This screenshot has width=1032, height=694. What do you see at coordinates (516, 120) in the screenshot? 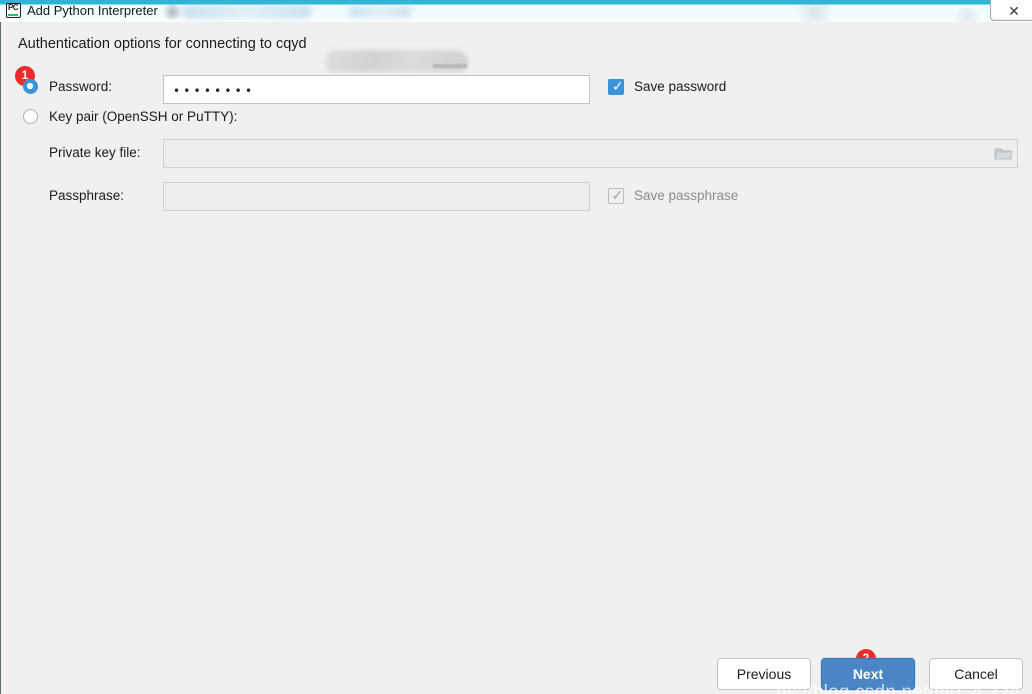
I see `keypair-row: Key pair (OpenSSH or PuTTY):` at bounding box center [516, 120].